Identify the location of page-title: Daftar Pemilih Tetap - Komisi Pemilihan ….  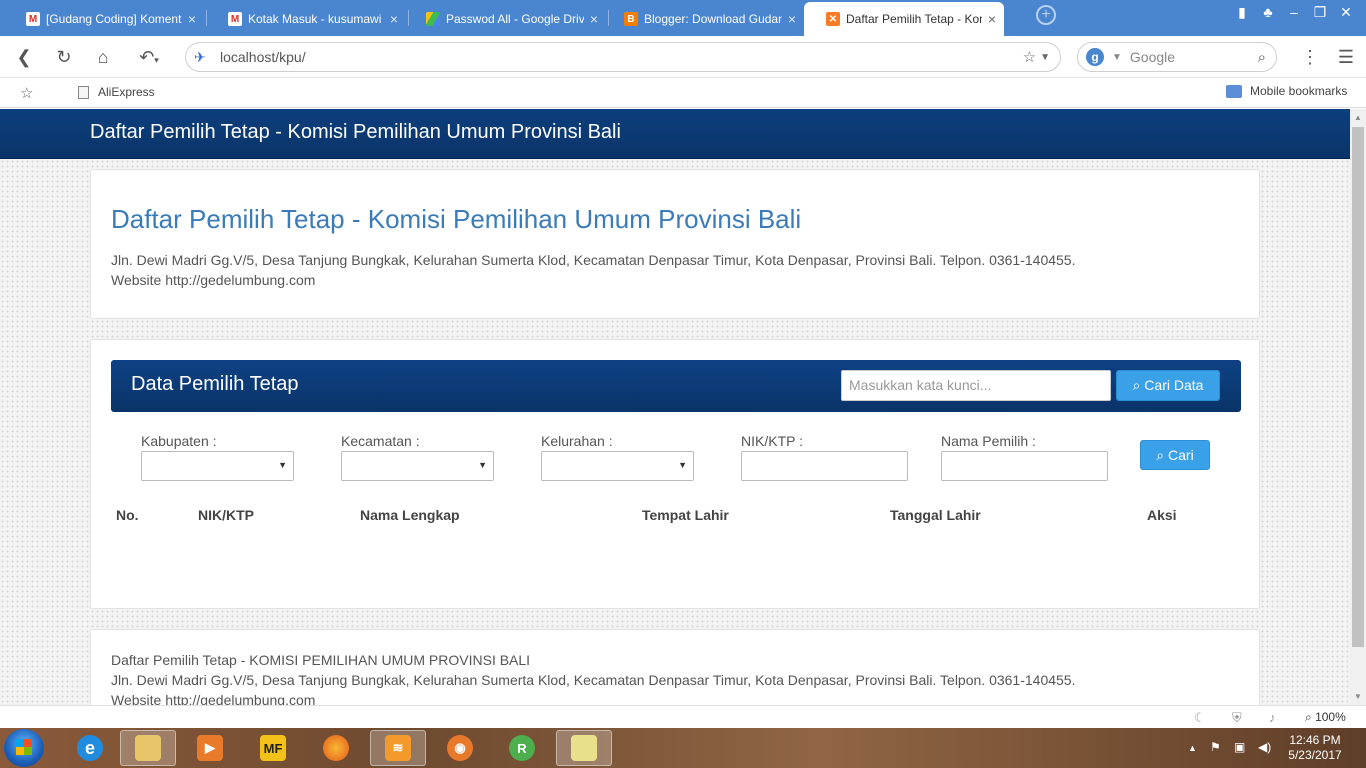
(456, 219).